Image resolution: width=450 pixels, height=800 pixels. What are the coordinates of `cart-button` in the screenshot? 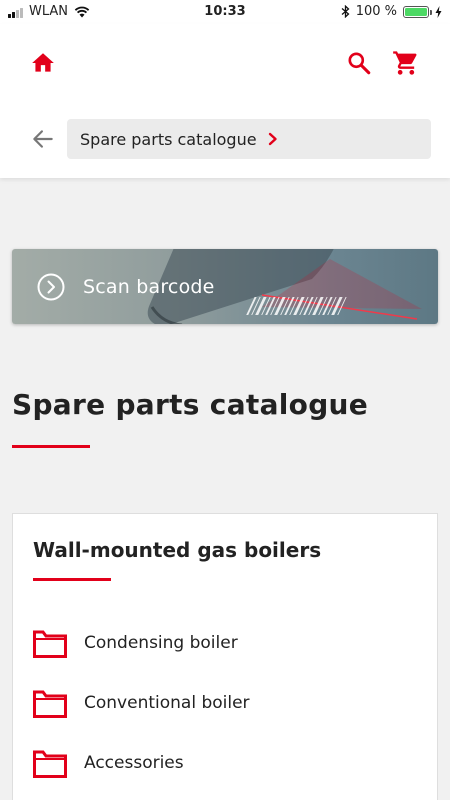 It's located at (406, 63).